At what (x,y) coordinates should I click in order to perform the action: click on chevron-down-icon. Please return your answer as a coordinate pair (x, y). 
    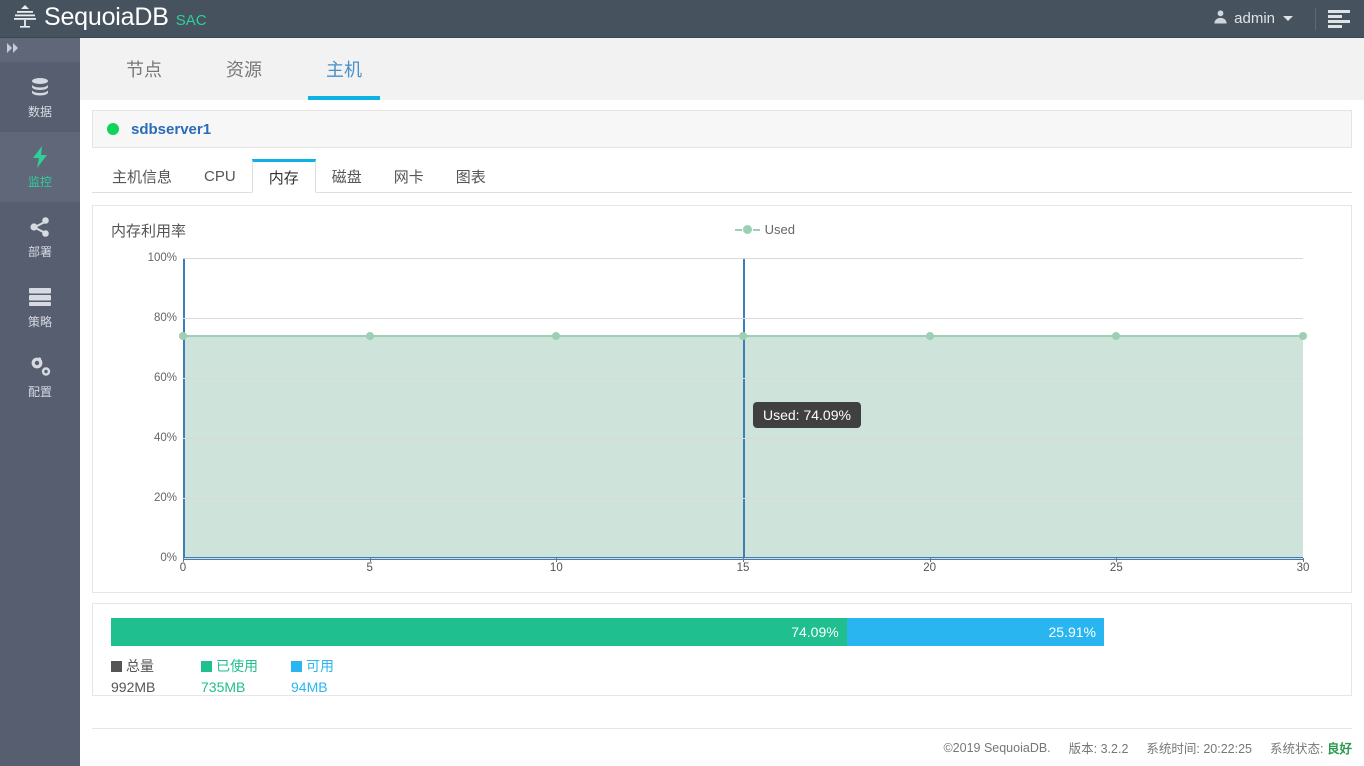
    Looking at the image, I should click on (1288, 18).